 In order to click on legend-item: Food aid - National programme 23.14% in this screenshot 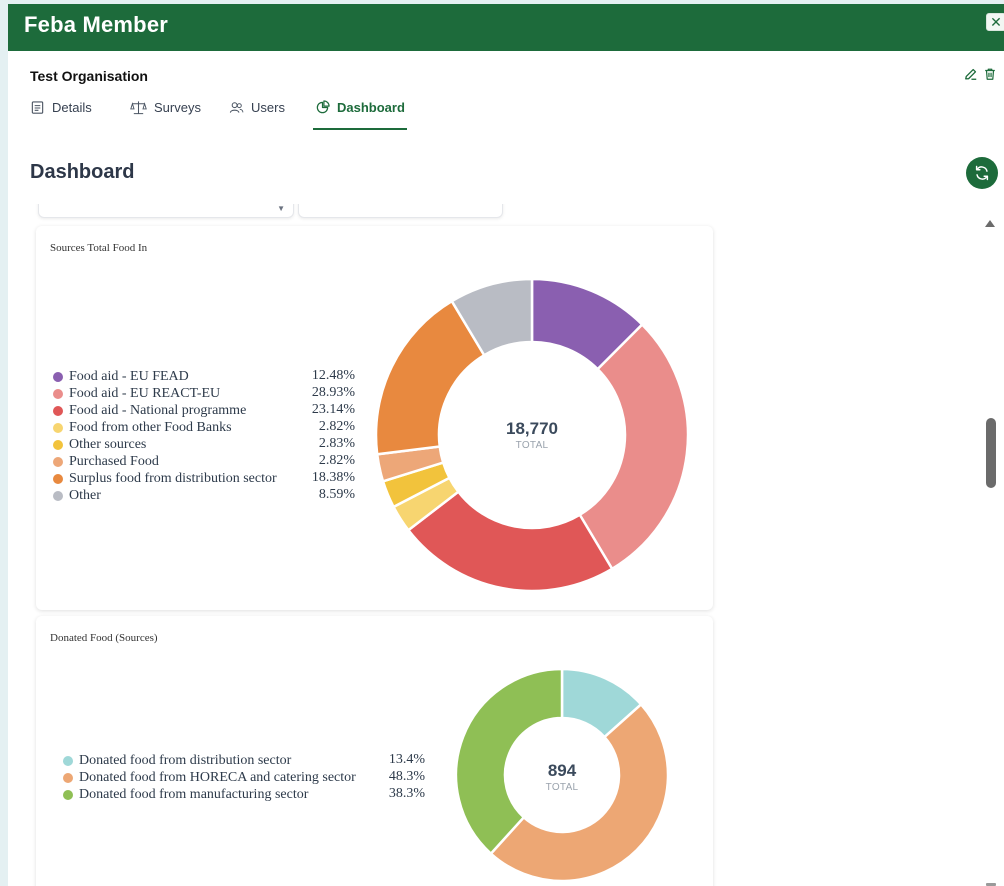, I will do `click(204, 410)`.